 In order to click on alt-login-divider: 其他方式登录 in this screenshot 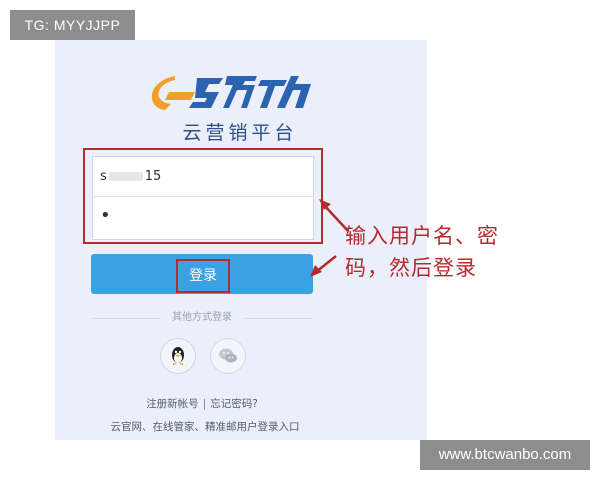, I will do `click(202, 318)`.